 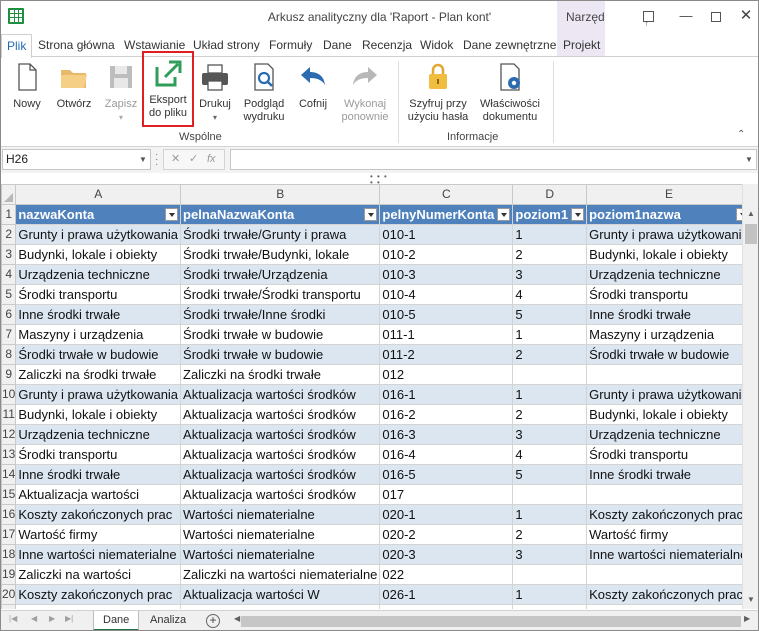 What do you see at coordinates (280, 254) in the screenshot?
I see `table-cell: Środki trwałe/Budynki, lokale` at bounding box center [280, 254].